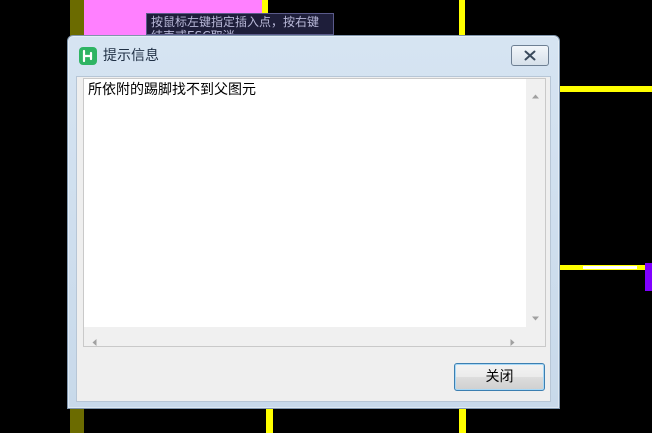  Describe the element at coordinates (240, 24) in the screenshot. I see `cursor-tooltip: 按鼠标左键指定插入点，按右键结束或ESC取消` at that location.